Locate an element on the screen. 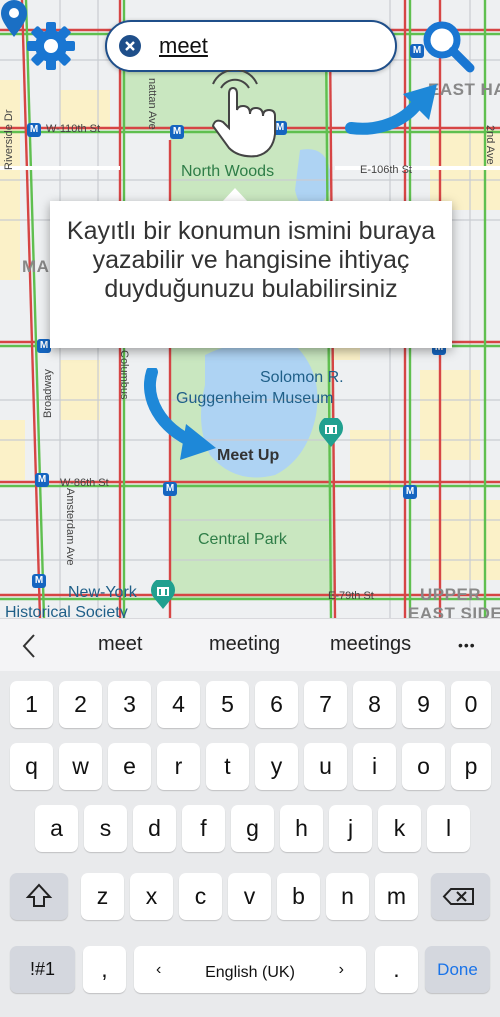 The height and width of the screenshot is (1017, 500). key: o is located at coordinates (423, 766).